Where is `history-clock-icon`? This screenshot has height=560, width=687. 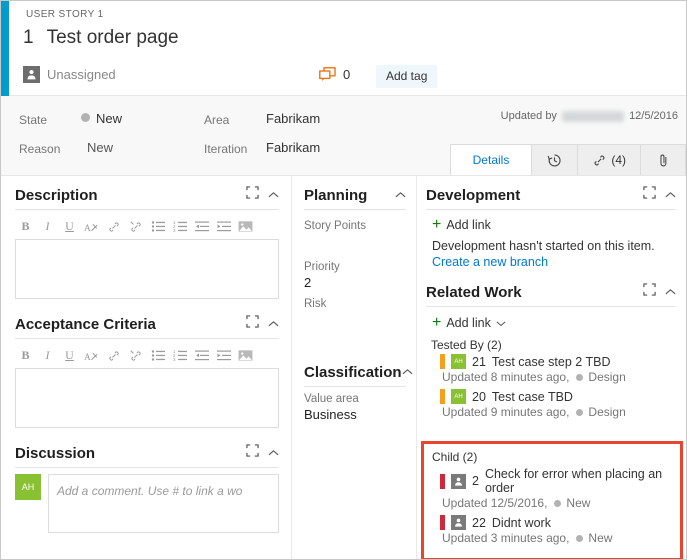 history-clock-icon is located at coordinates (554, 160).